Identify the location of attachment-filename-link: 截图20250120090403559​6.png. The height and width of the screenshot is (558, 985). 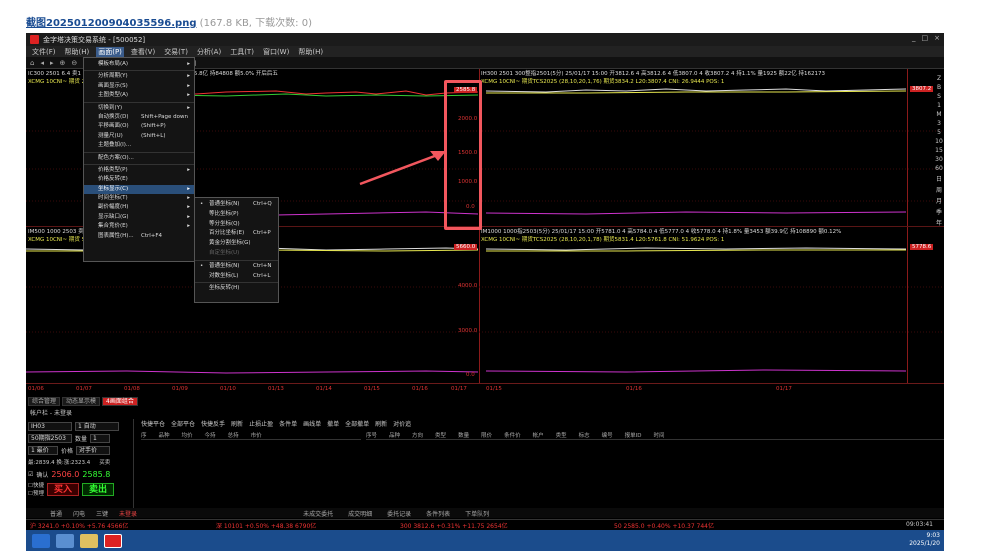
(111, 23).